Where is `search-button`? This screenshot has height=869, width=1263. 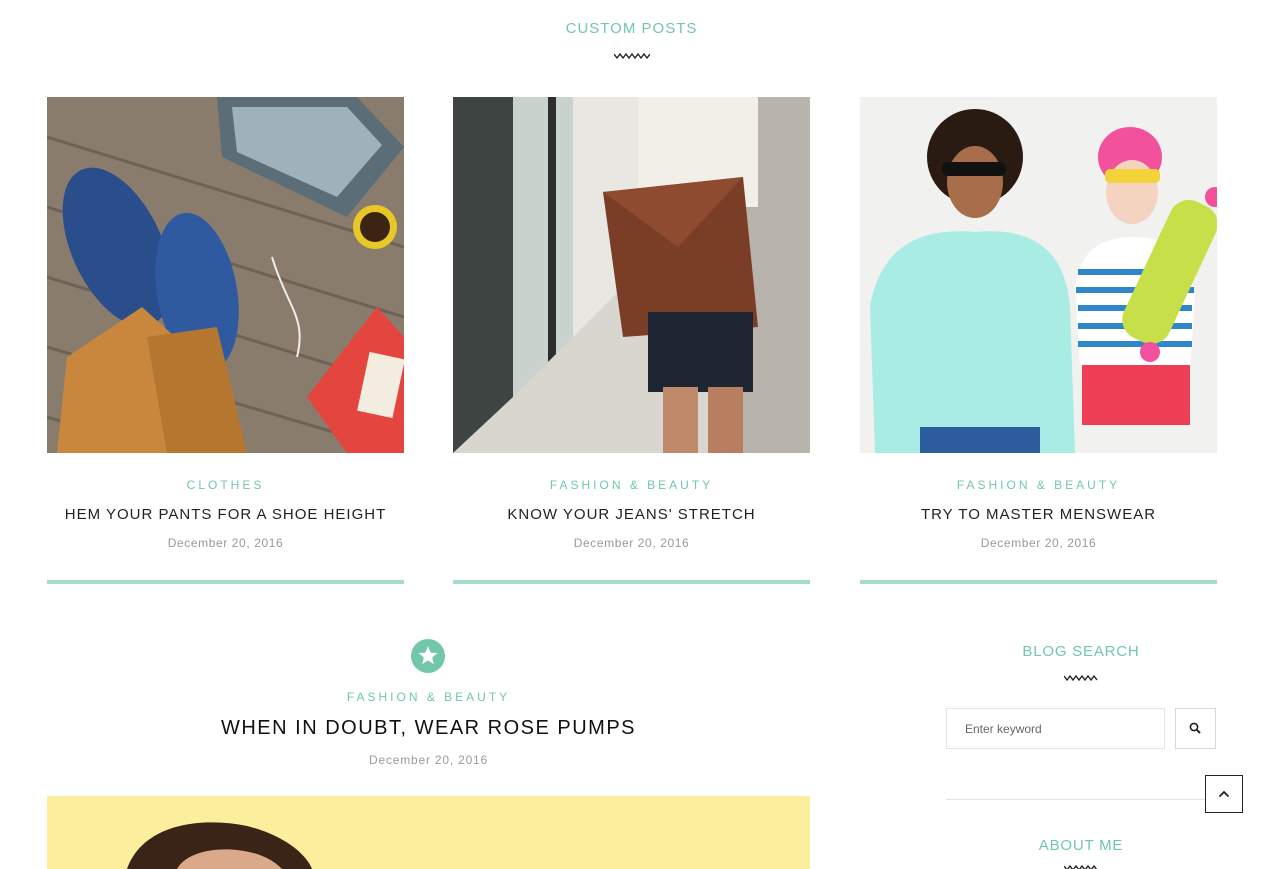
search-button is located at coordinates (1195, 728).